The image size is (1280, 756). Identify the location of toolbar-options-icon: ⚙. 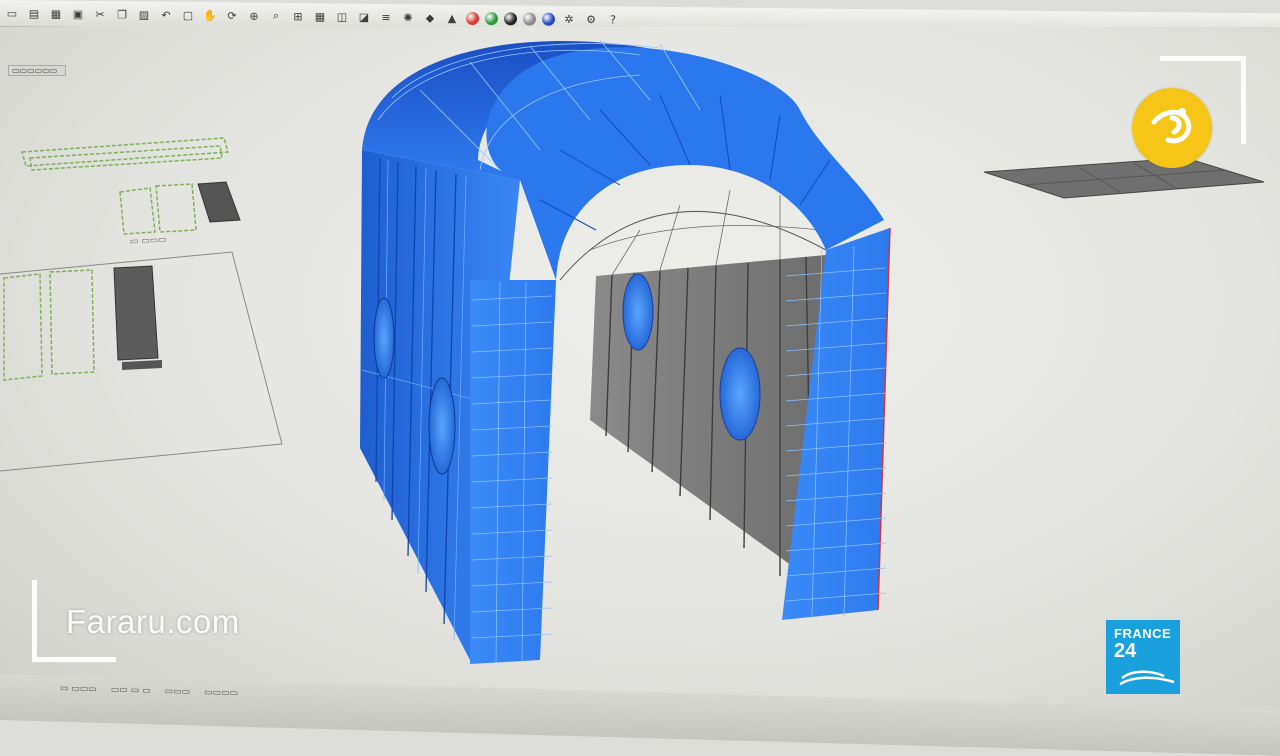
(591, 19).